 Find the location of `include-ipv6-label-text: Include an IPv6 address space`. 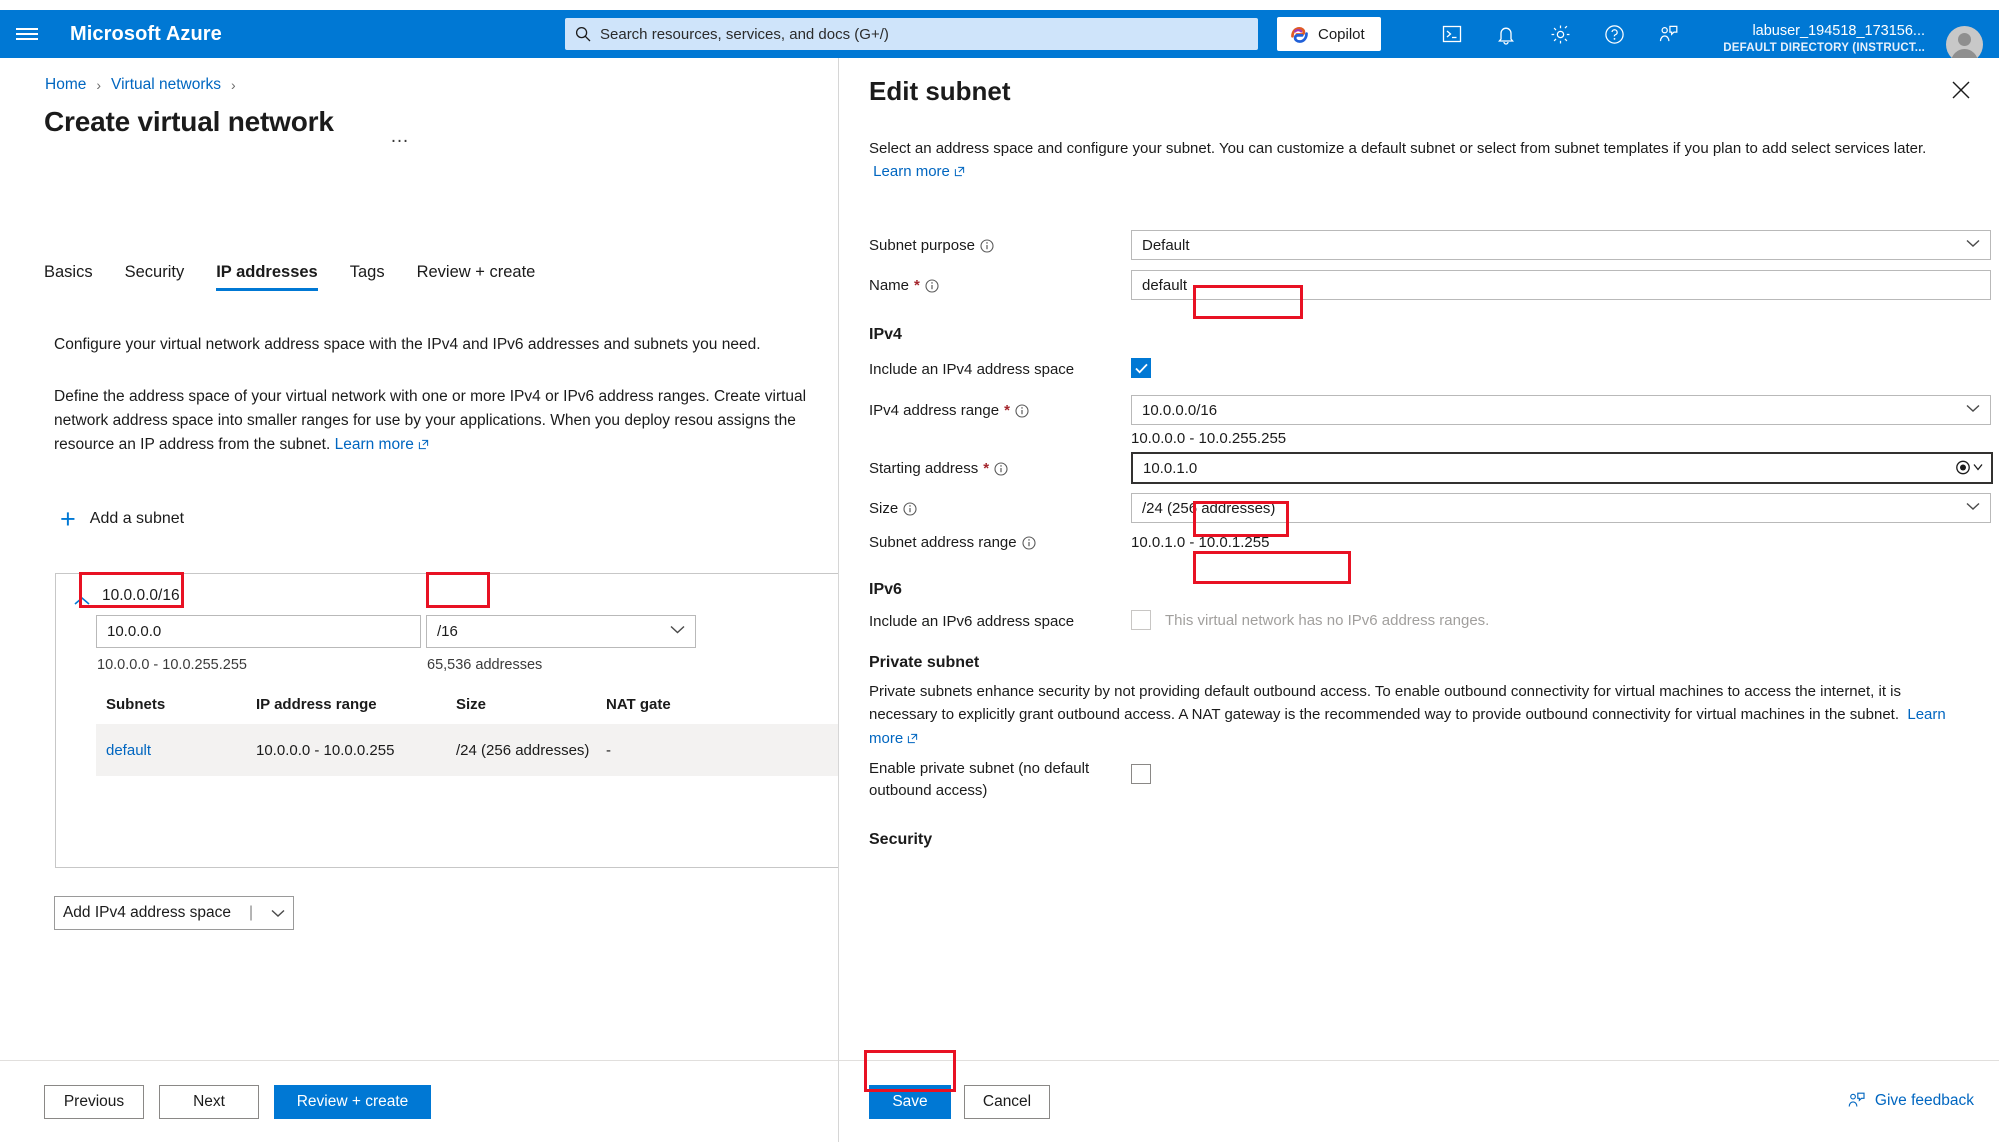

include-ipv6-label-text: Include an IPv6 address space is located at coordinates (972, 621).